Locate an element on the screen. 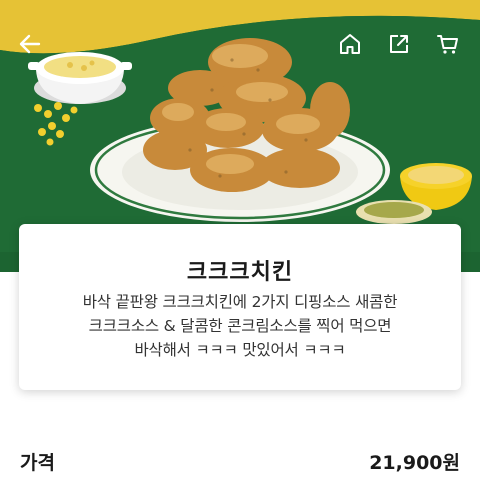 The image size is (480, 493). home-button is located at coordinates (350, 44).